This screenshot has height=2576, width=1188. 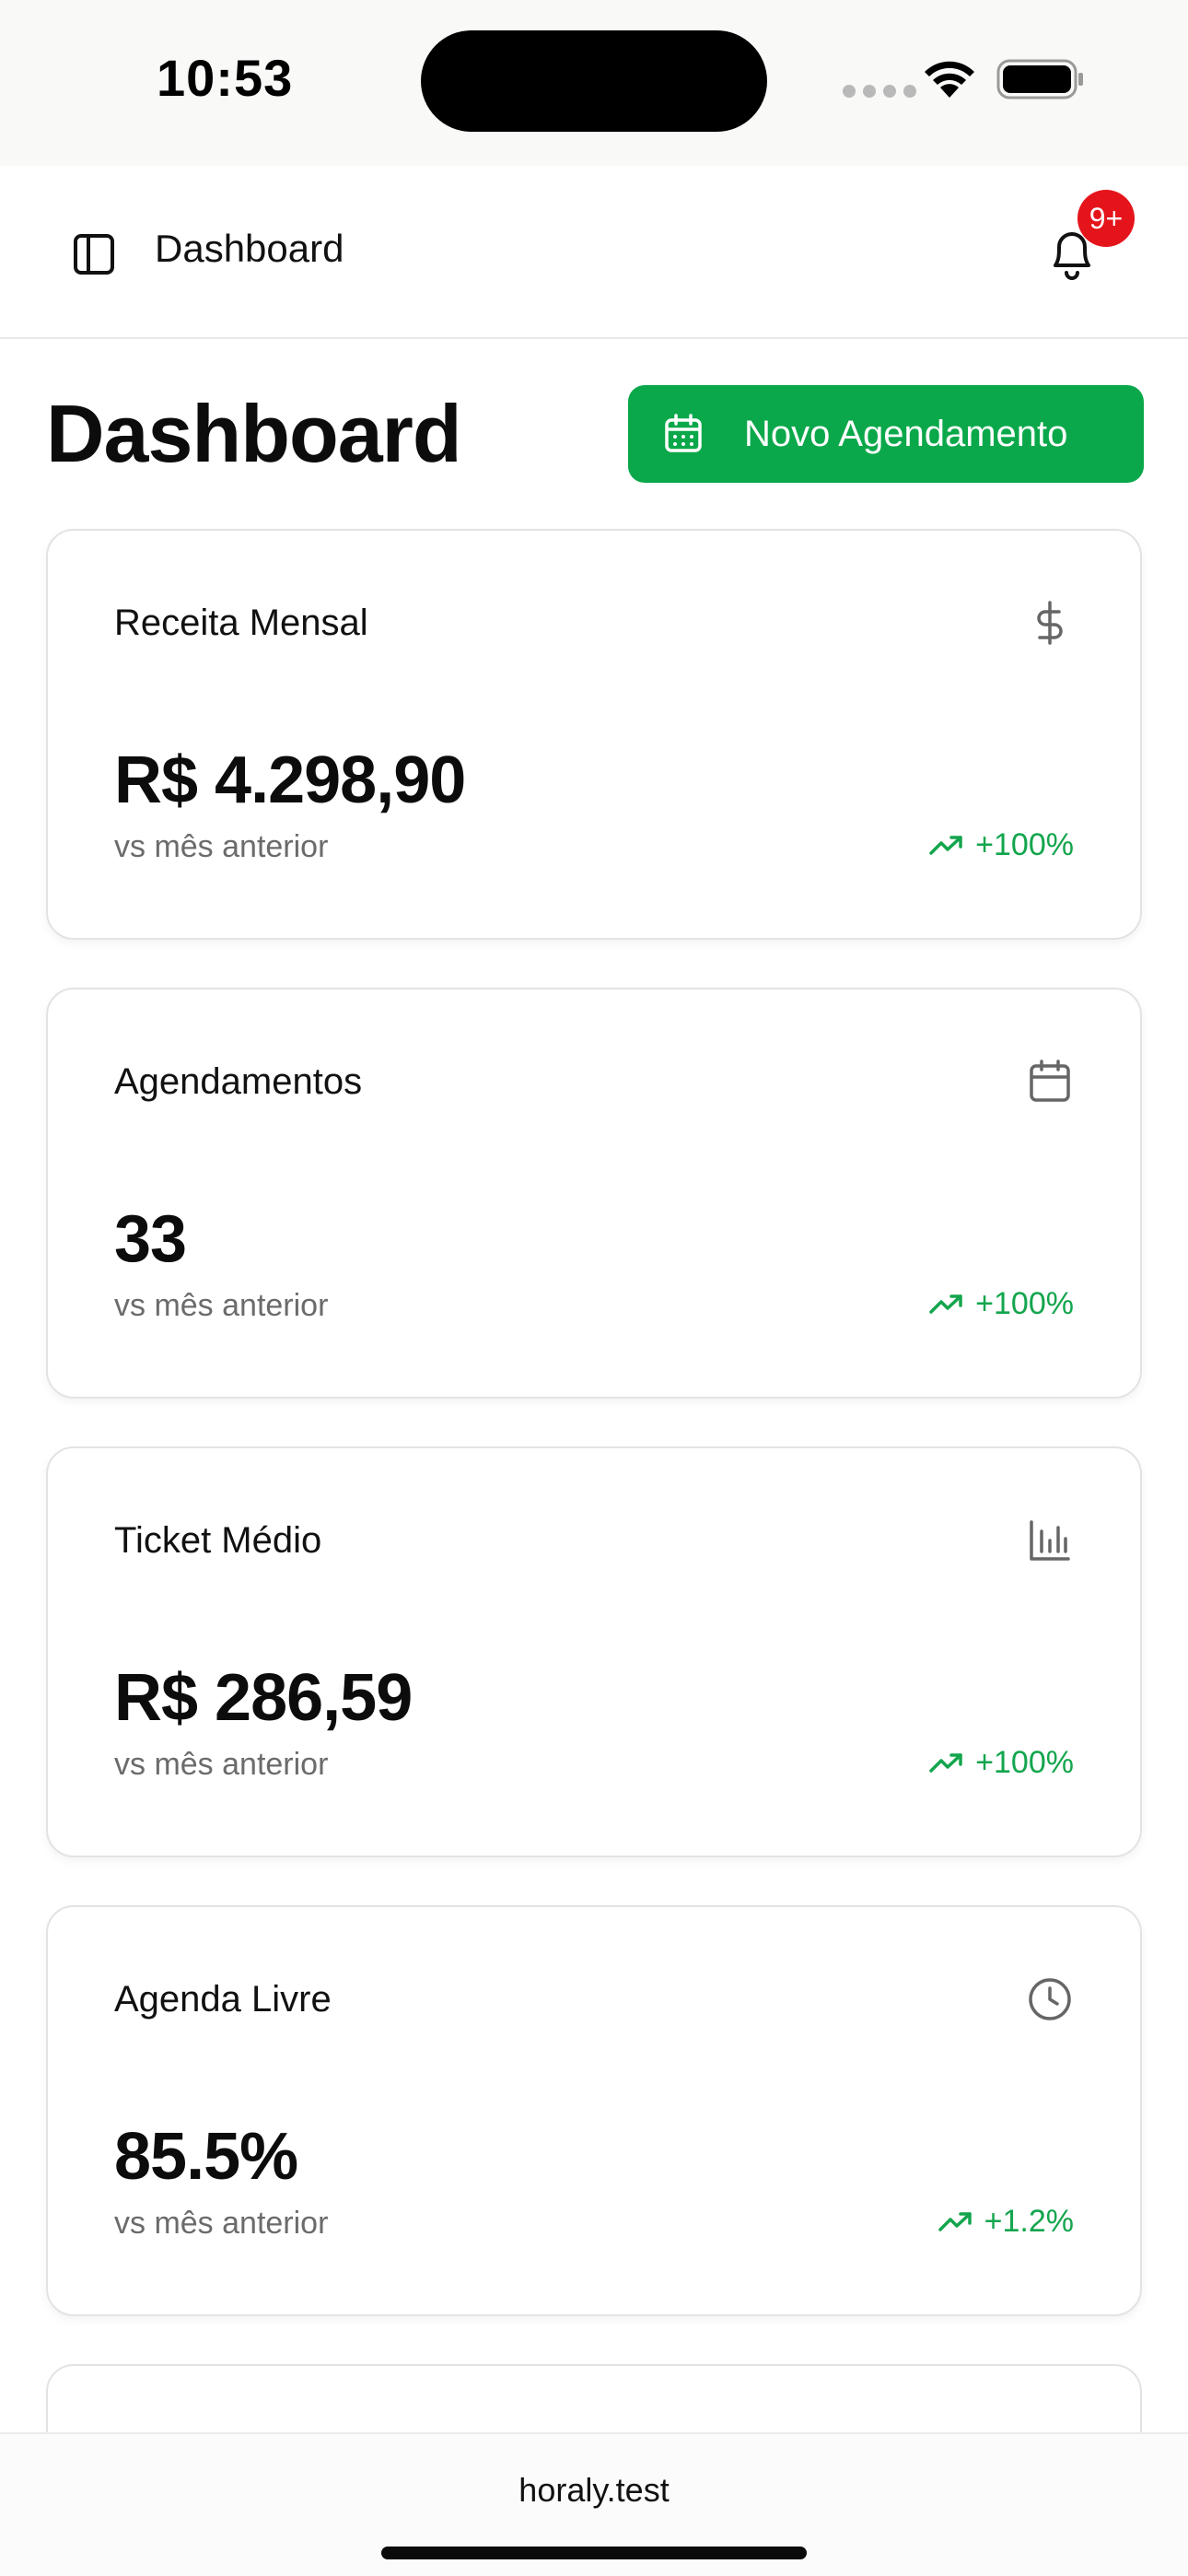 What do you see at coordinates (594, 2491) in the screenshot?
I see `address-bar-url: horaly.test` at bounding box center [594, 2491].